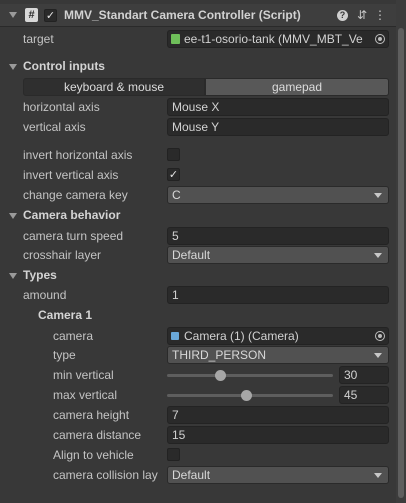 This screenshot has height=503, width=406. What do you see at coordinates (173, 174) in the screenshot?
I see `invert-vertical-checkbox: ✓` at bounding box center [173, 174].